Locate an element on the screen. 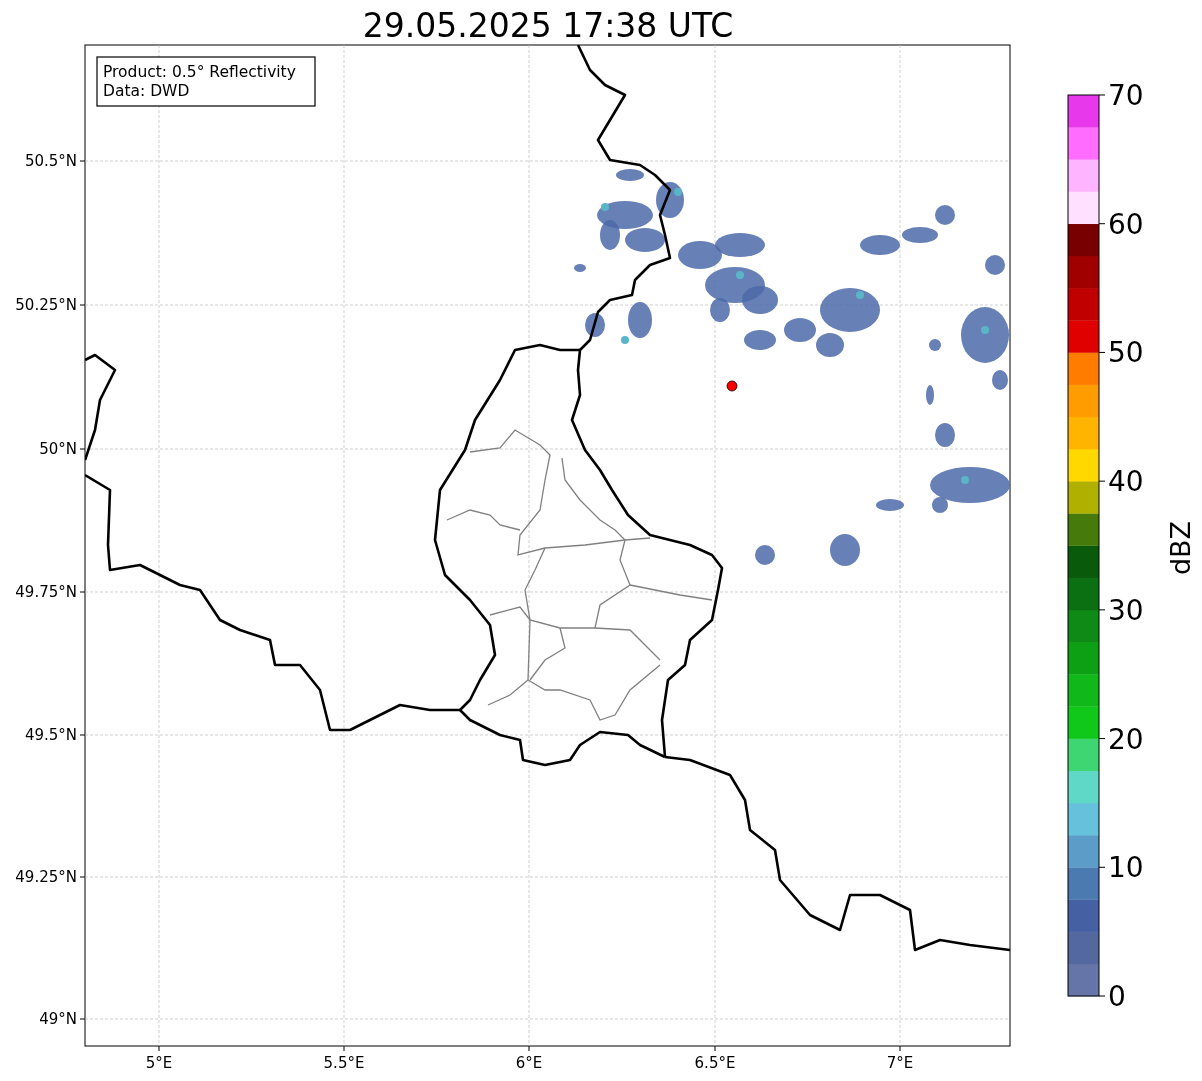  legend-text: Product: 0.5° Reflectivity is located at coordinates (199, 72).